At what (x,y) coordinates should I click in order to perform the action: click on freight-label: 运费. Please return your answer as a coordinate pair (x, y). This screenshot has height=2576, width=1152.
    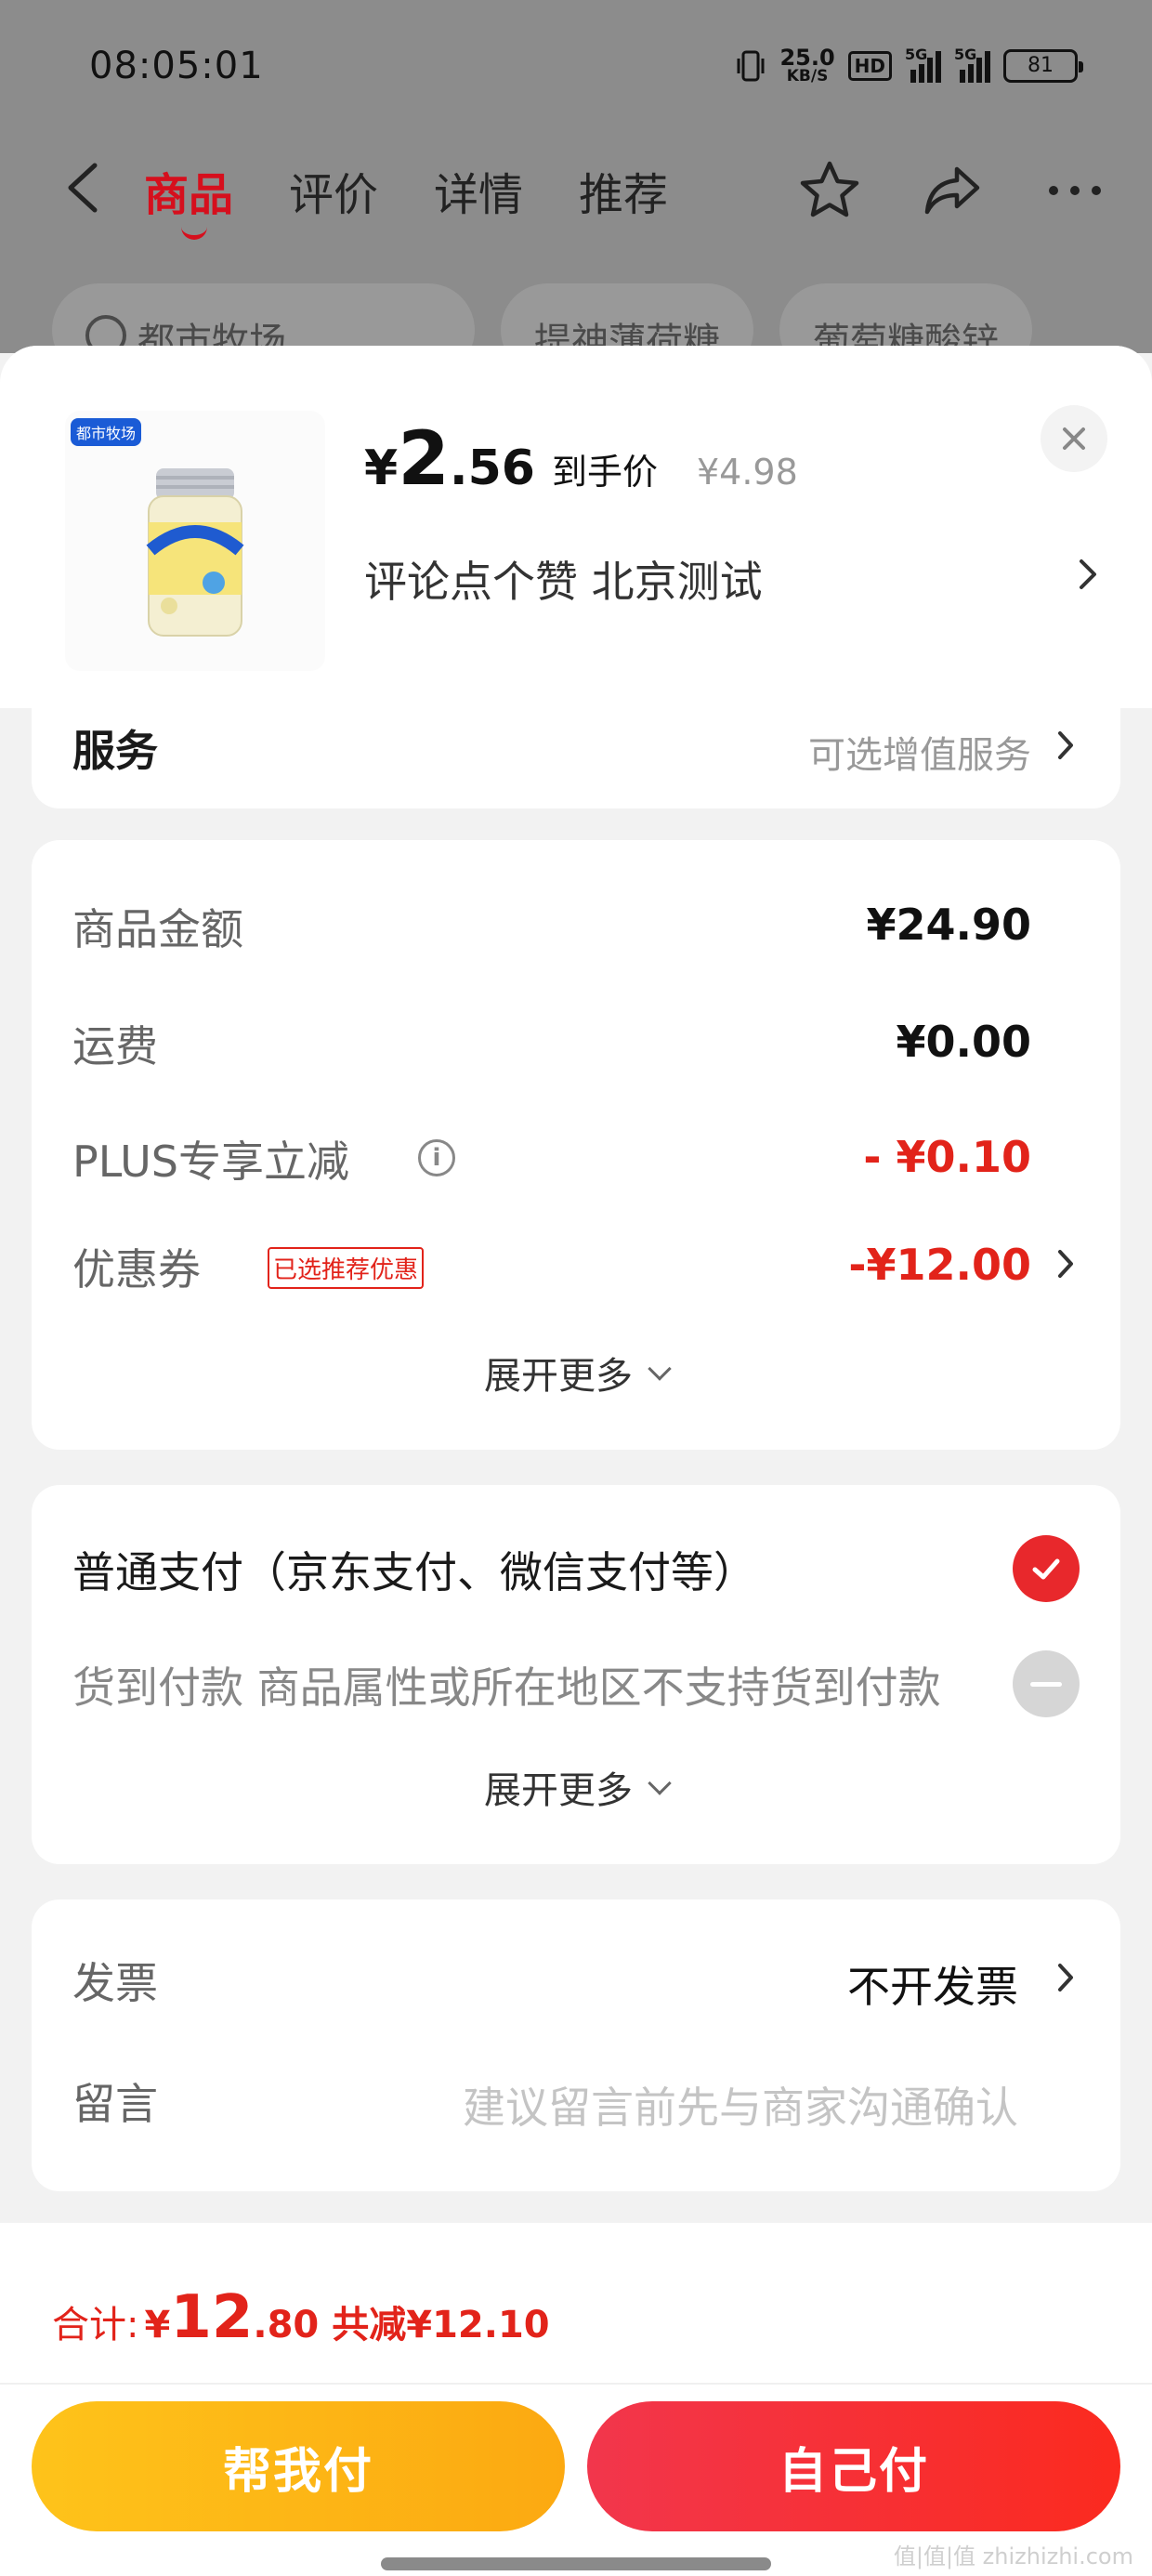
    Looking at the image, I should click on (115, 1046).